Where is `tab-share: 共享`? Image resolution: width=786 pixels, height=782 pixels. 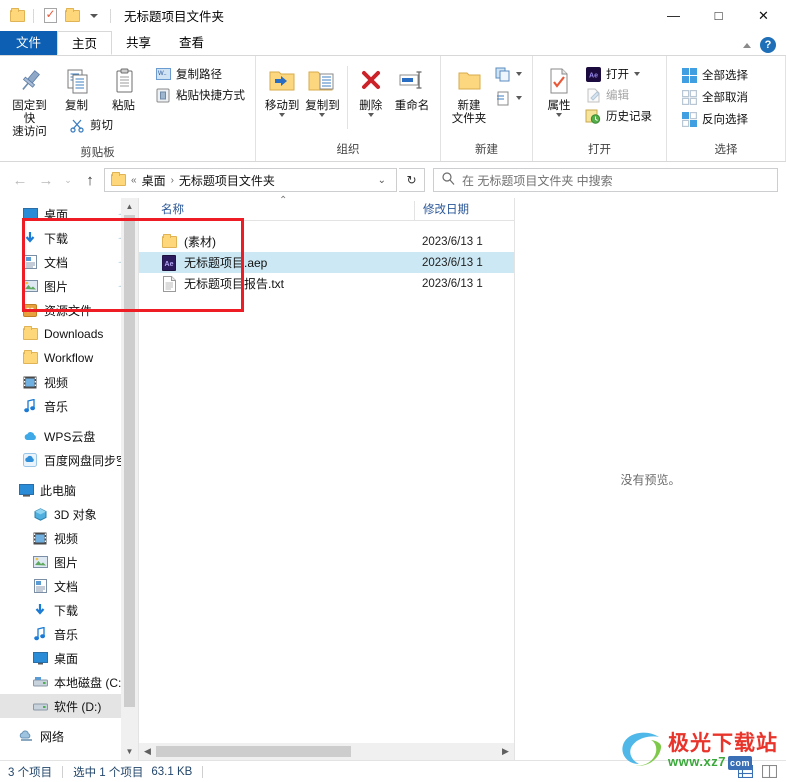
tab-share: 共享 is located at coordinates (138, 43).